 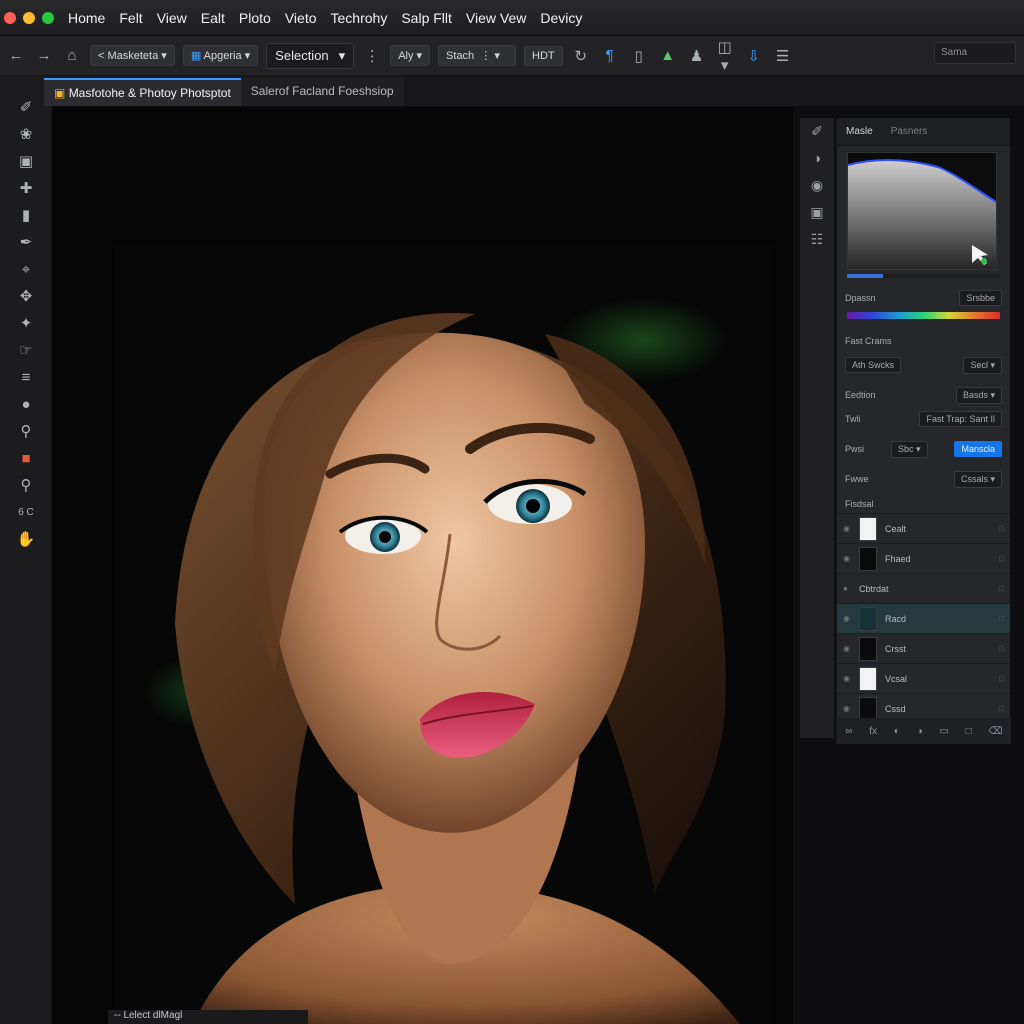 I want to click on zoom-window-button, so click(x=48, y=17).